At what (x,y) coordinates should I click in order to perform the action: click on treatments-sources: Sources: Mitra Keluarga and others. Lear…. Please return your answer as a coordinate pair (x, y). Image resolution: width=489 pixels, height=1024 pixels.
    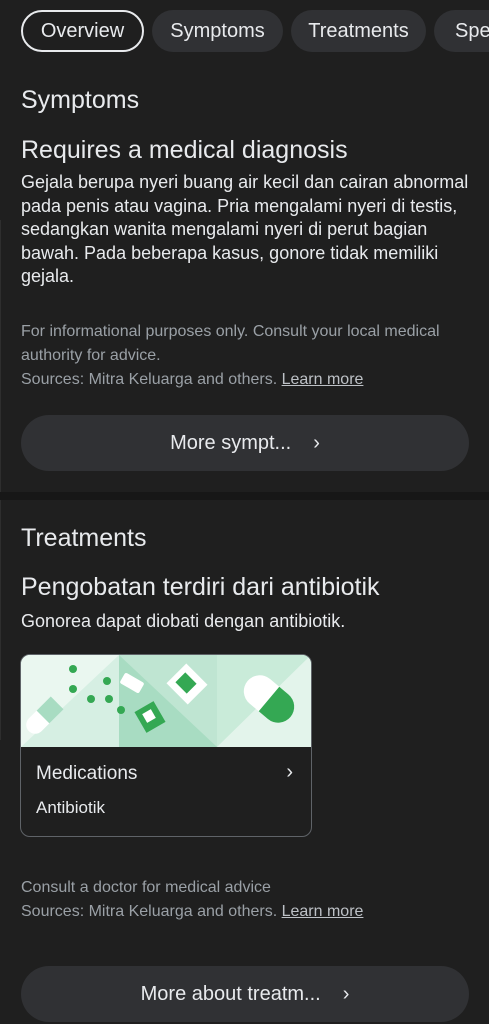
    Looking at the image, I should click on (246, 912).